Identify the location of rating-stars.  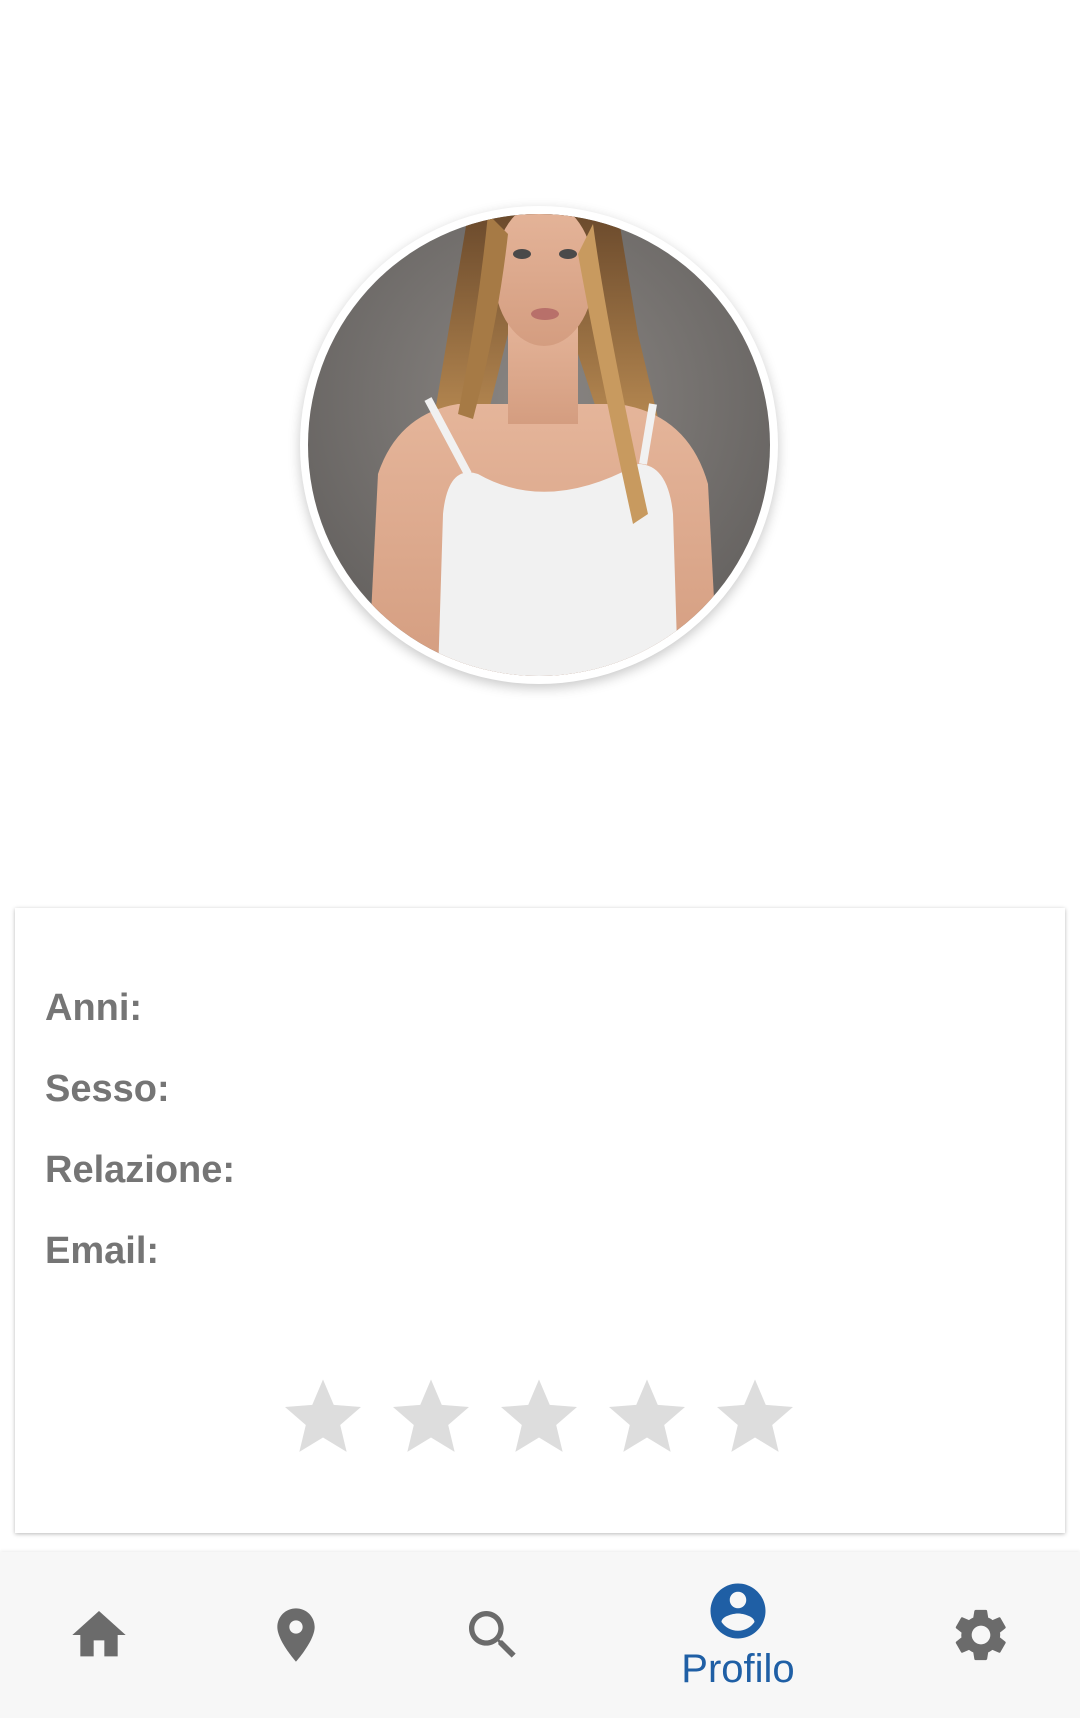
(539, 1416).